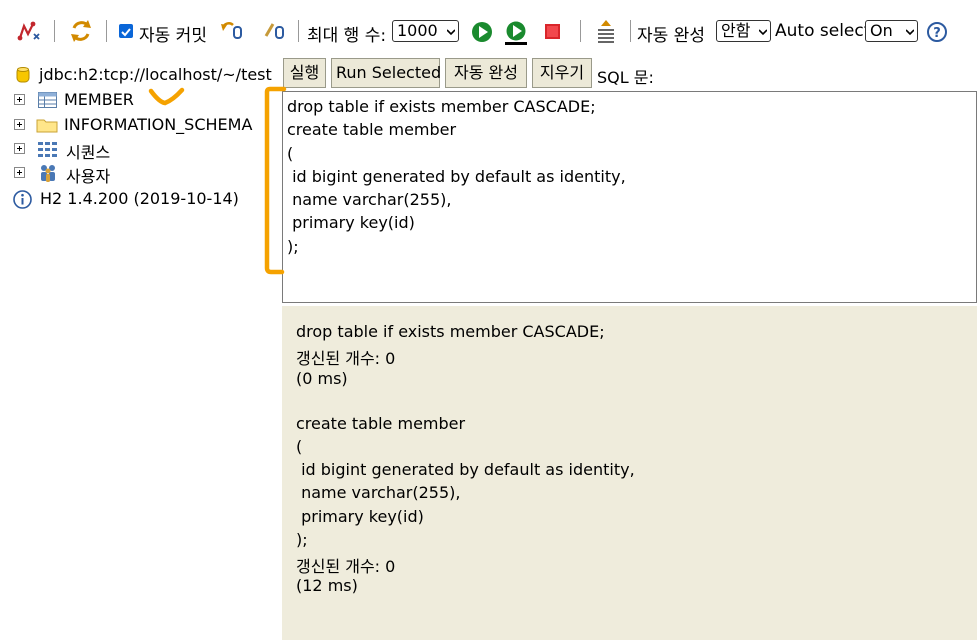 This screenshot has width=977, height=640. What do you see at coordinates (158, 124) in the screenshot?
I see `tree-item-label: INFORMATION_SCHEMA` at bounding box center [158, 124].